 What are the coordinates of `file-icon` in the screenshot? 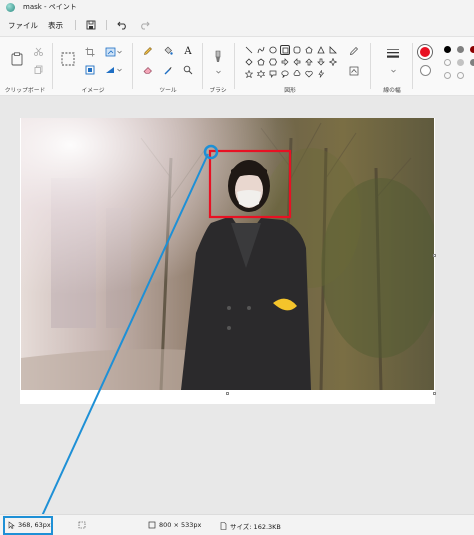 It's located at (223, 526).